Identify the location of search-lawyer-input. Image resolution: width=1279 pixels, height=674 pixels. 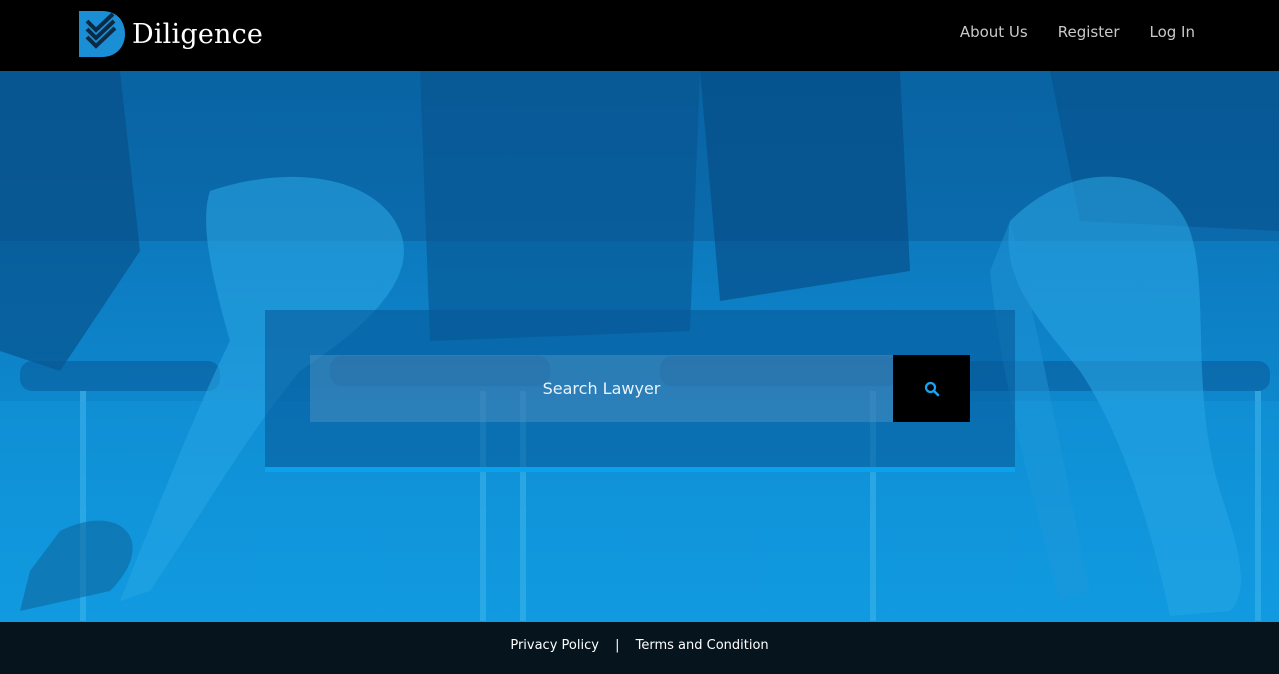
(601, 388).